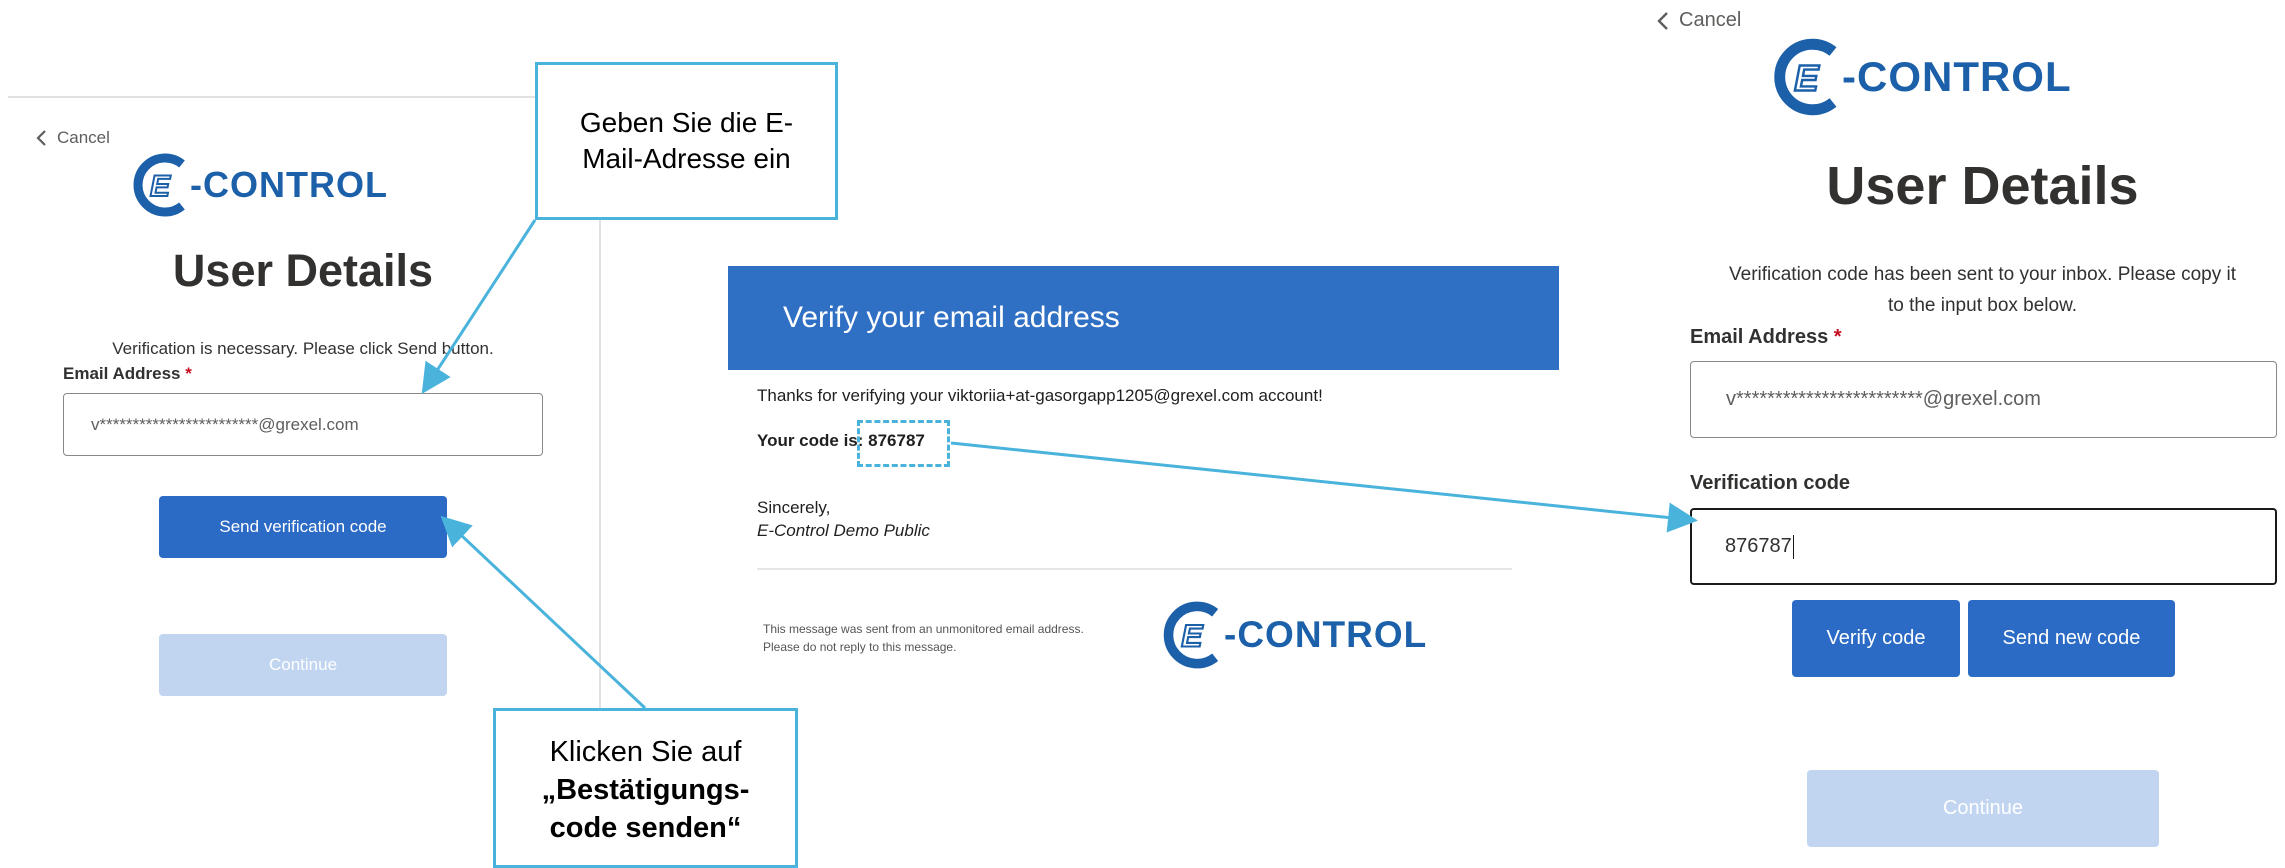 The image size is (2285, 868). What do you see at coordinates (303, 270) in the screenshot?
I see `left-page-title: User Details` at bounding box center [303, 270].